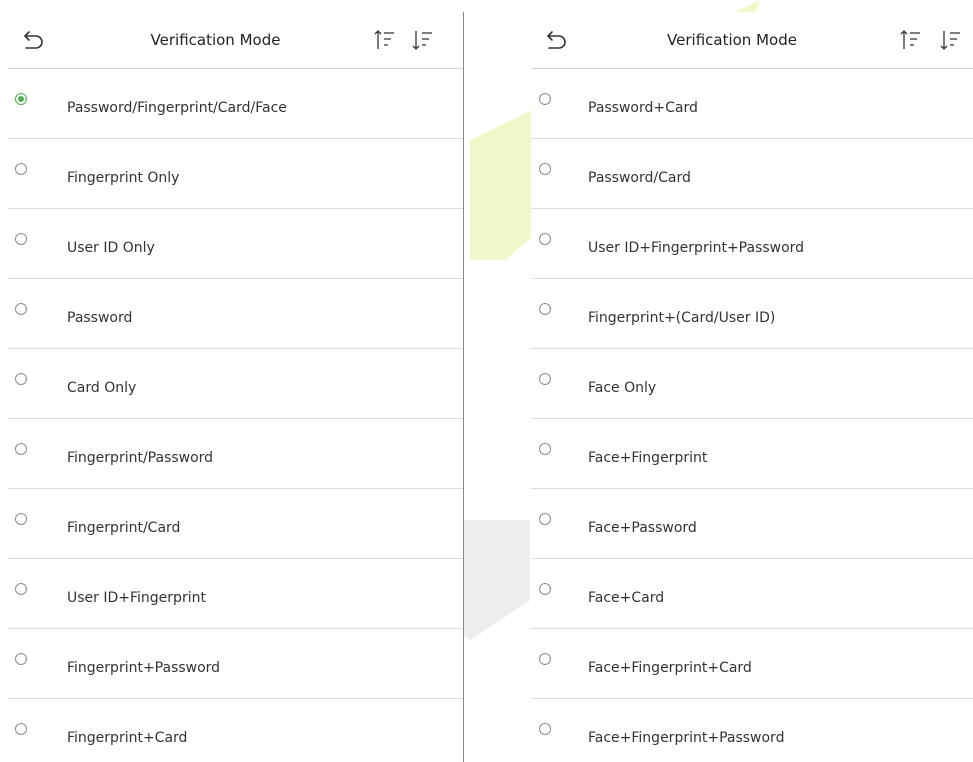  I want to click on list-item: Fingerprint/Card, so click(235, 524).